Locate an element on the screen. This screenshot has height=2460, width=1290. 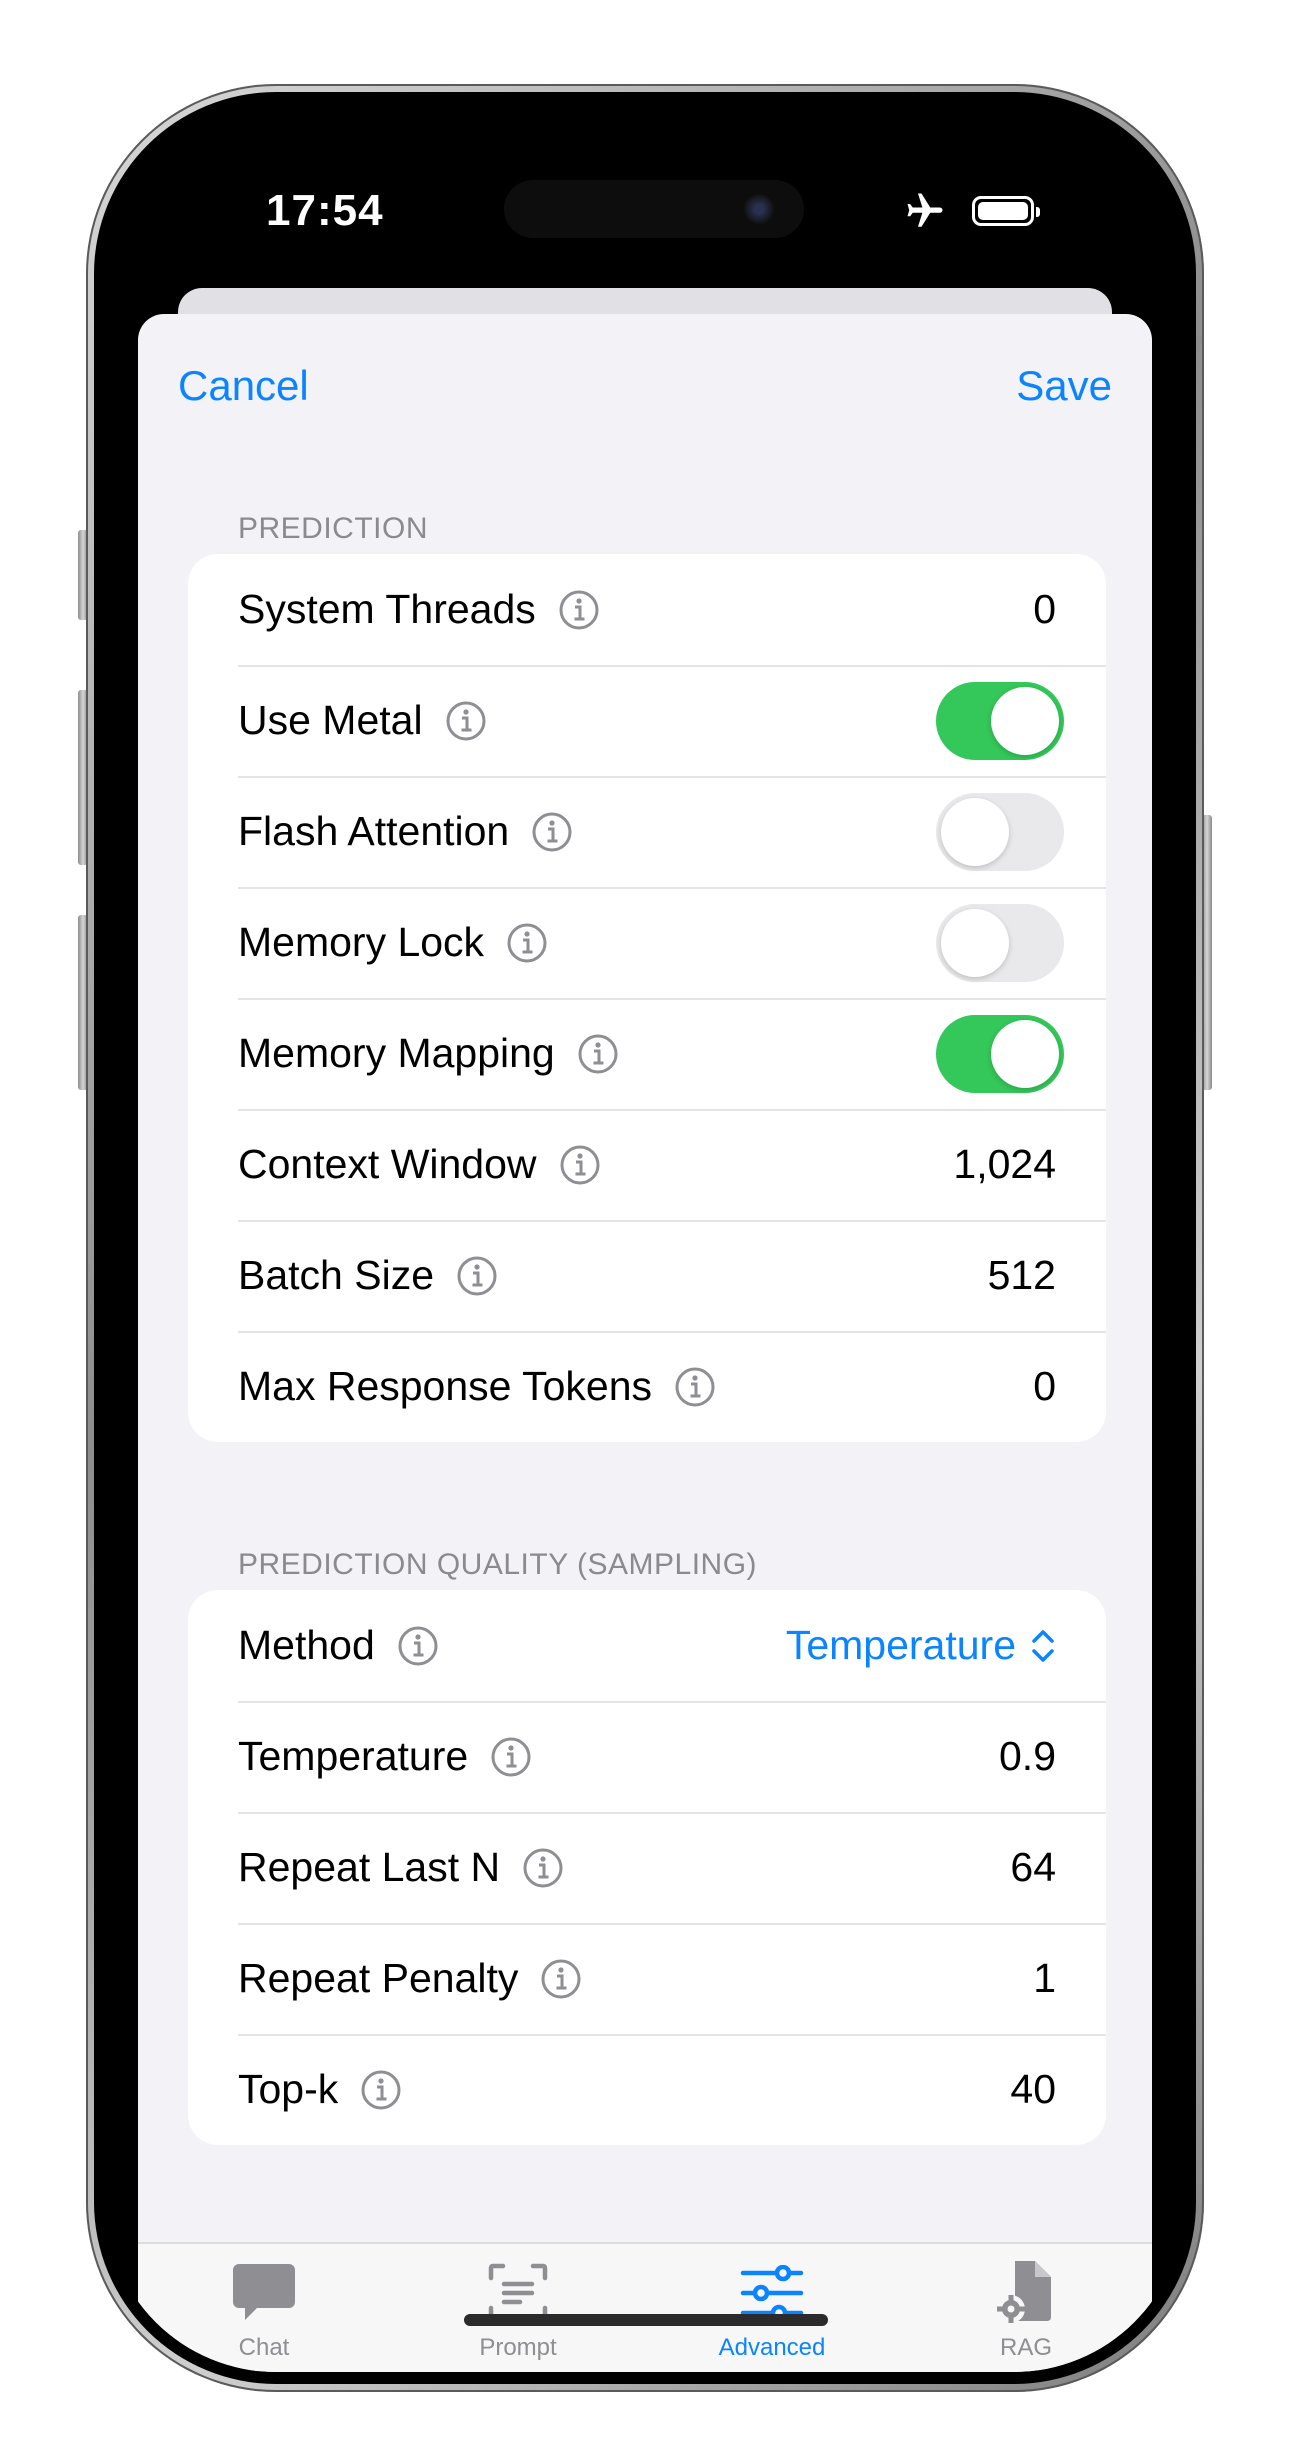
row-temperature: Temperature 0.9 is located at coordinates (647, 1756).